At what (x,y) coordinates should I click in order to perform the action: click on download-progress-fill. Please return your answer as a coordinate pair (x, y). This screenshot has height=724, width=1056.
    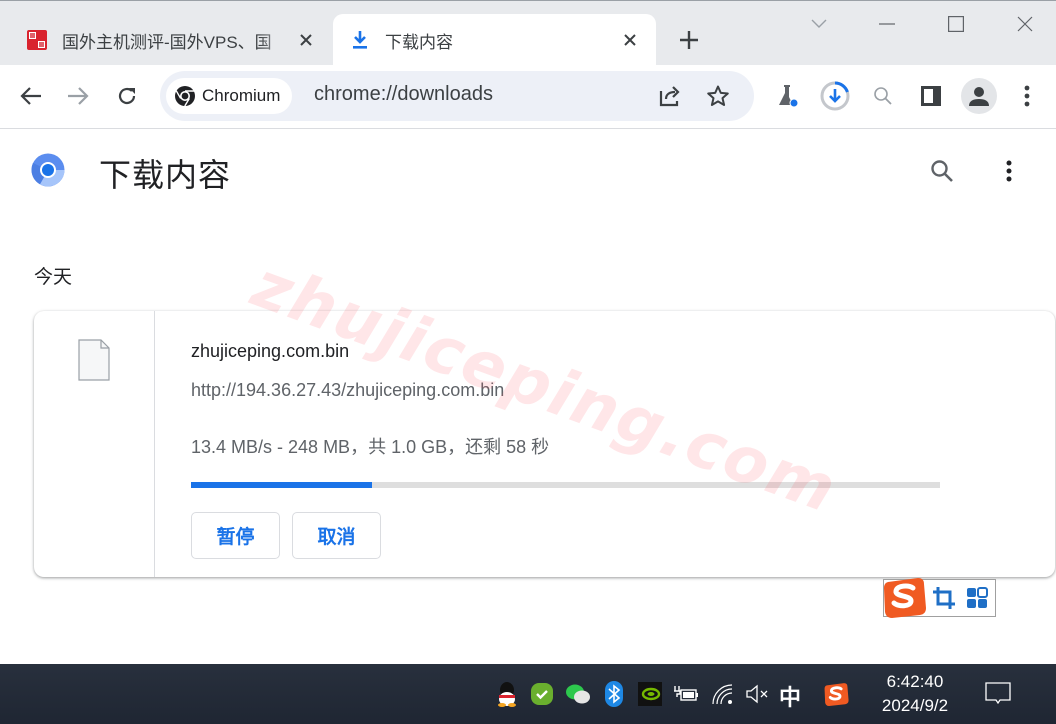
    Looking at the image, I should click on (282, 485).